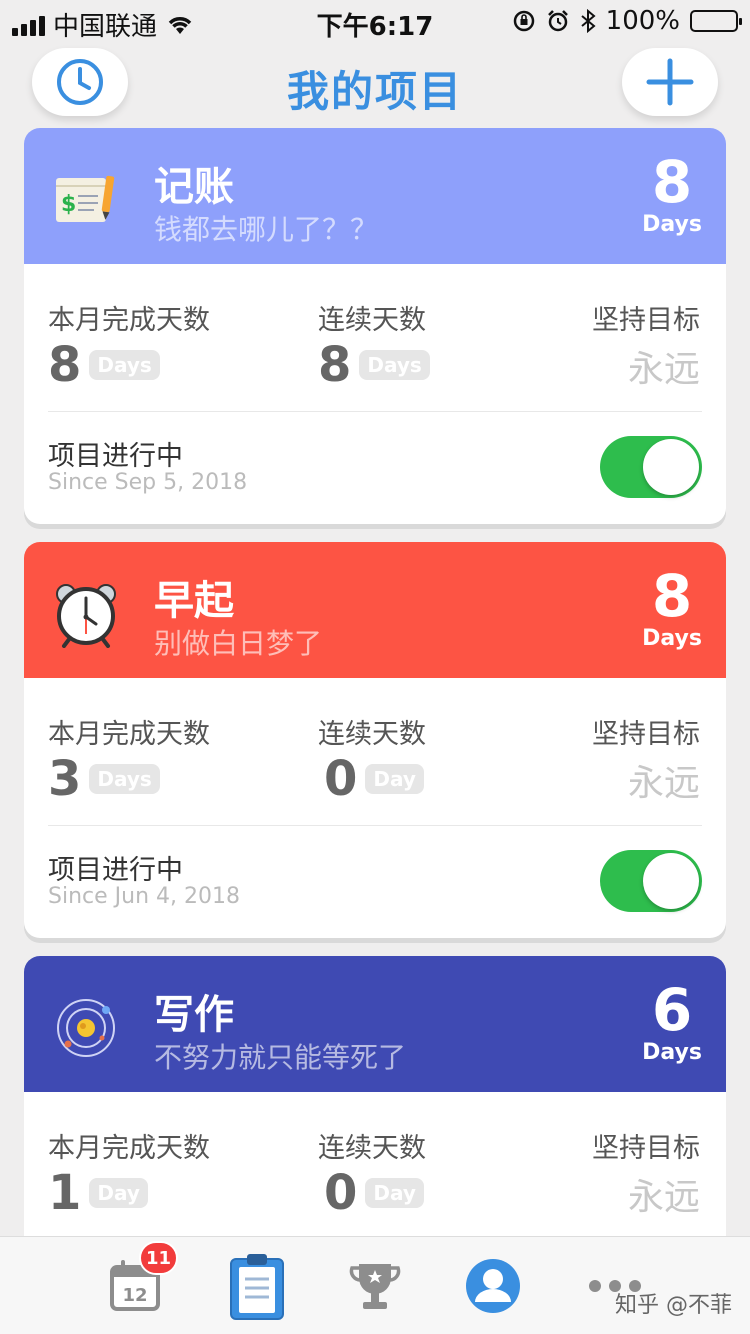 Image resolution: width=750 pixels, height=1334 pixels. What do you see at coordinates (394, 365) in the screenshot?
I see `streak-unit: Days` at bounding box center [394, 365].